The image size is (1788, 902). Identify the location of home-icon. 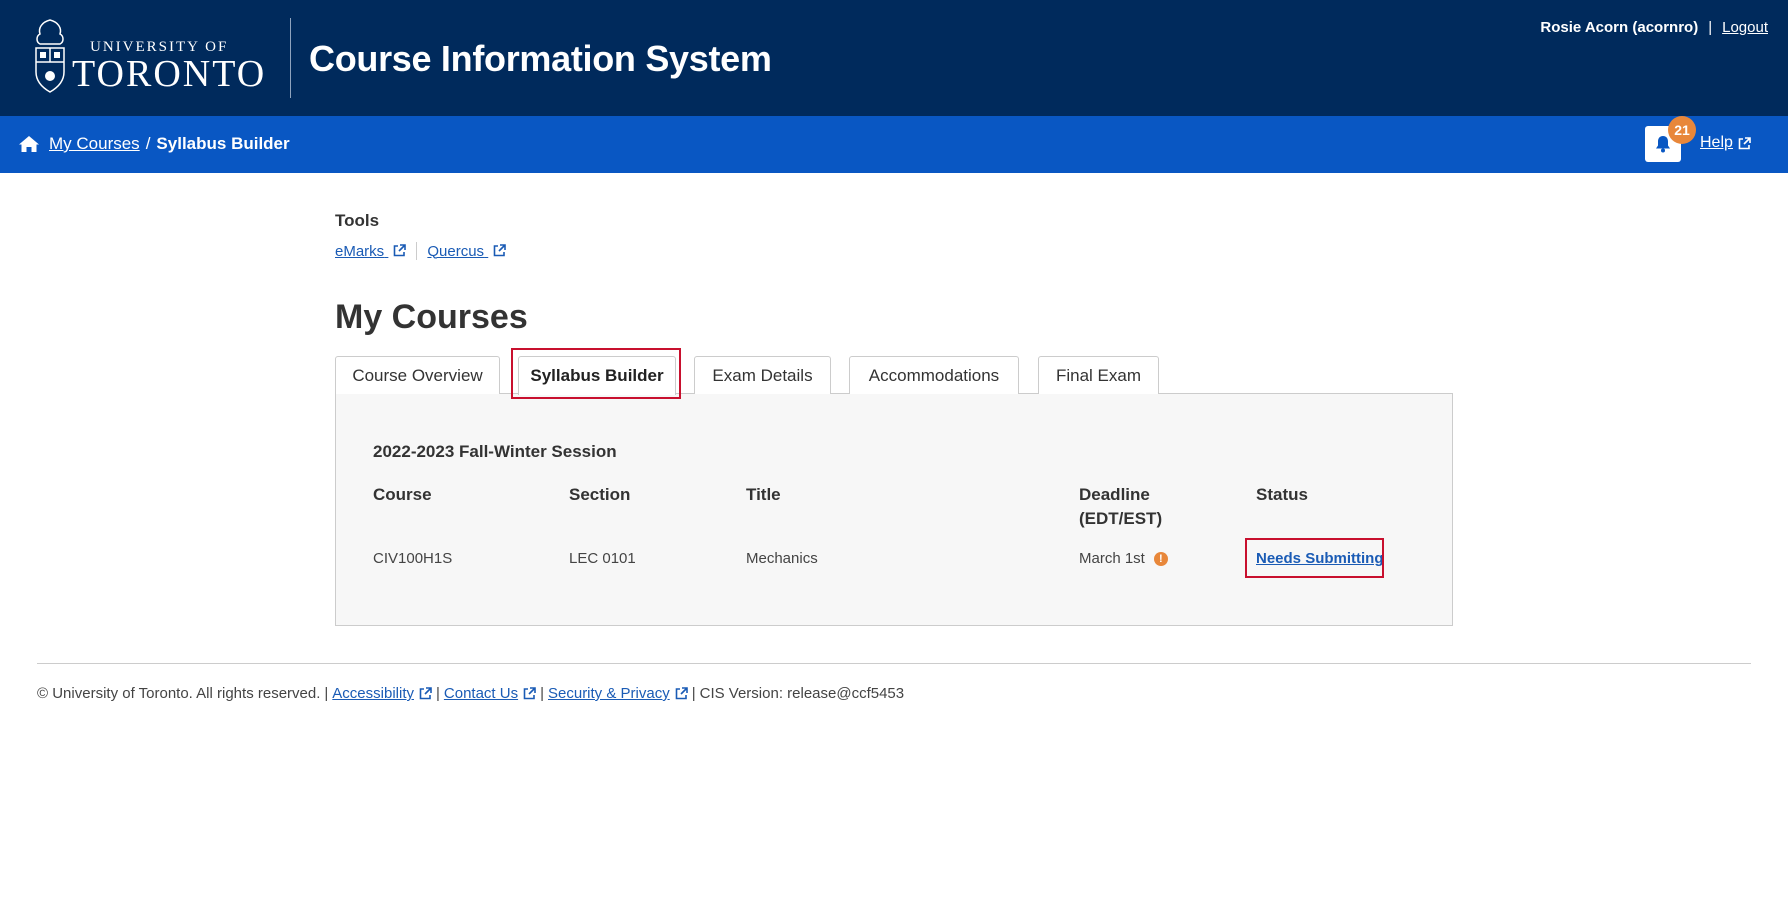
(29, 144).